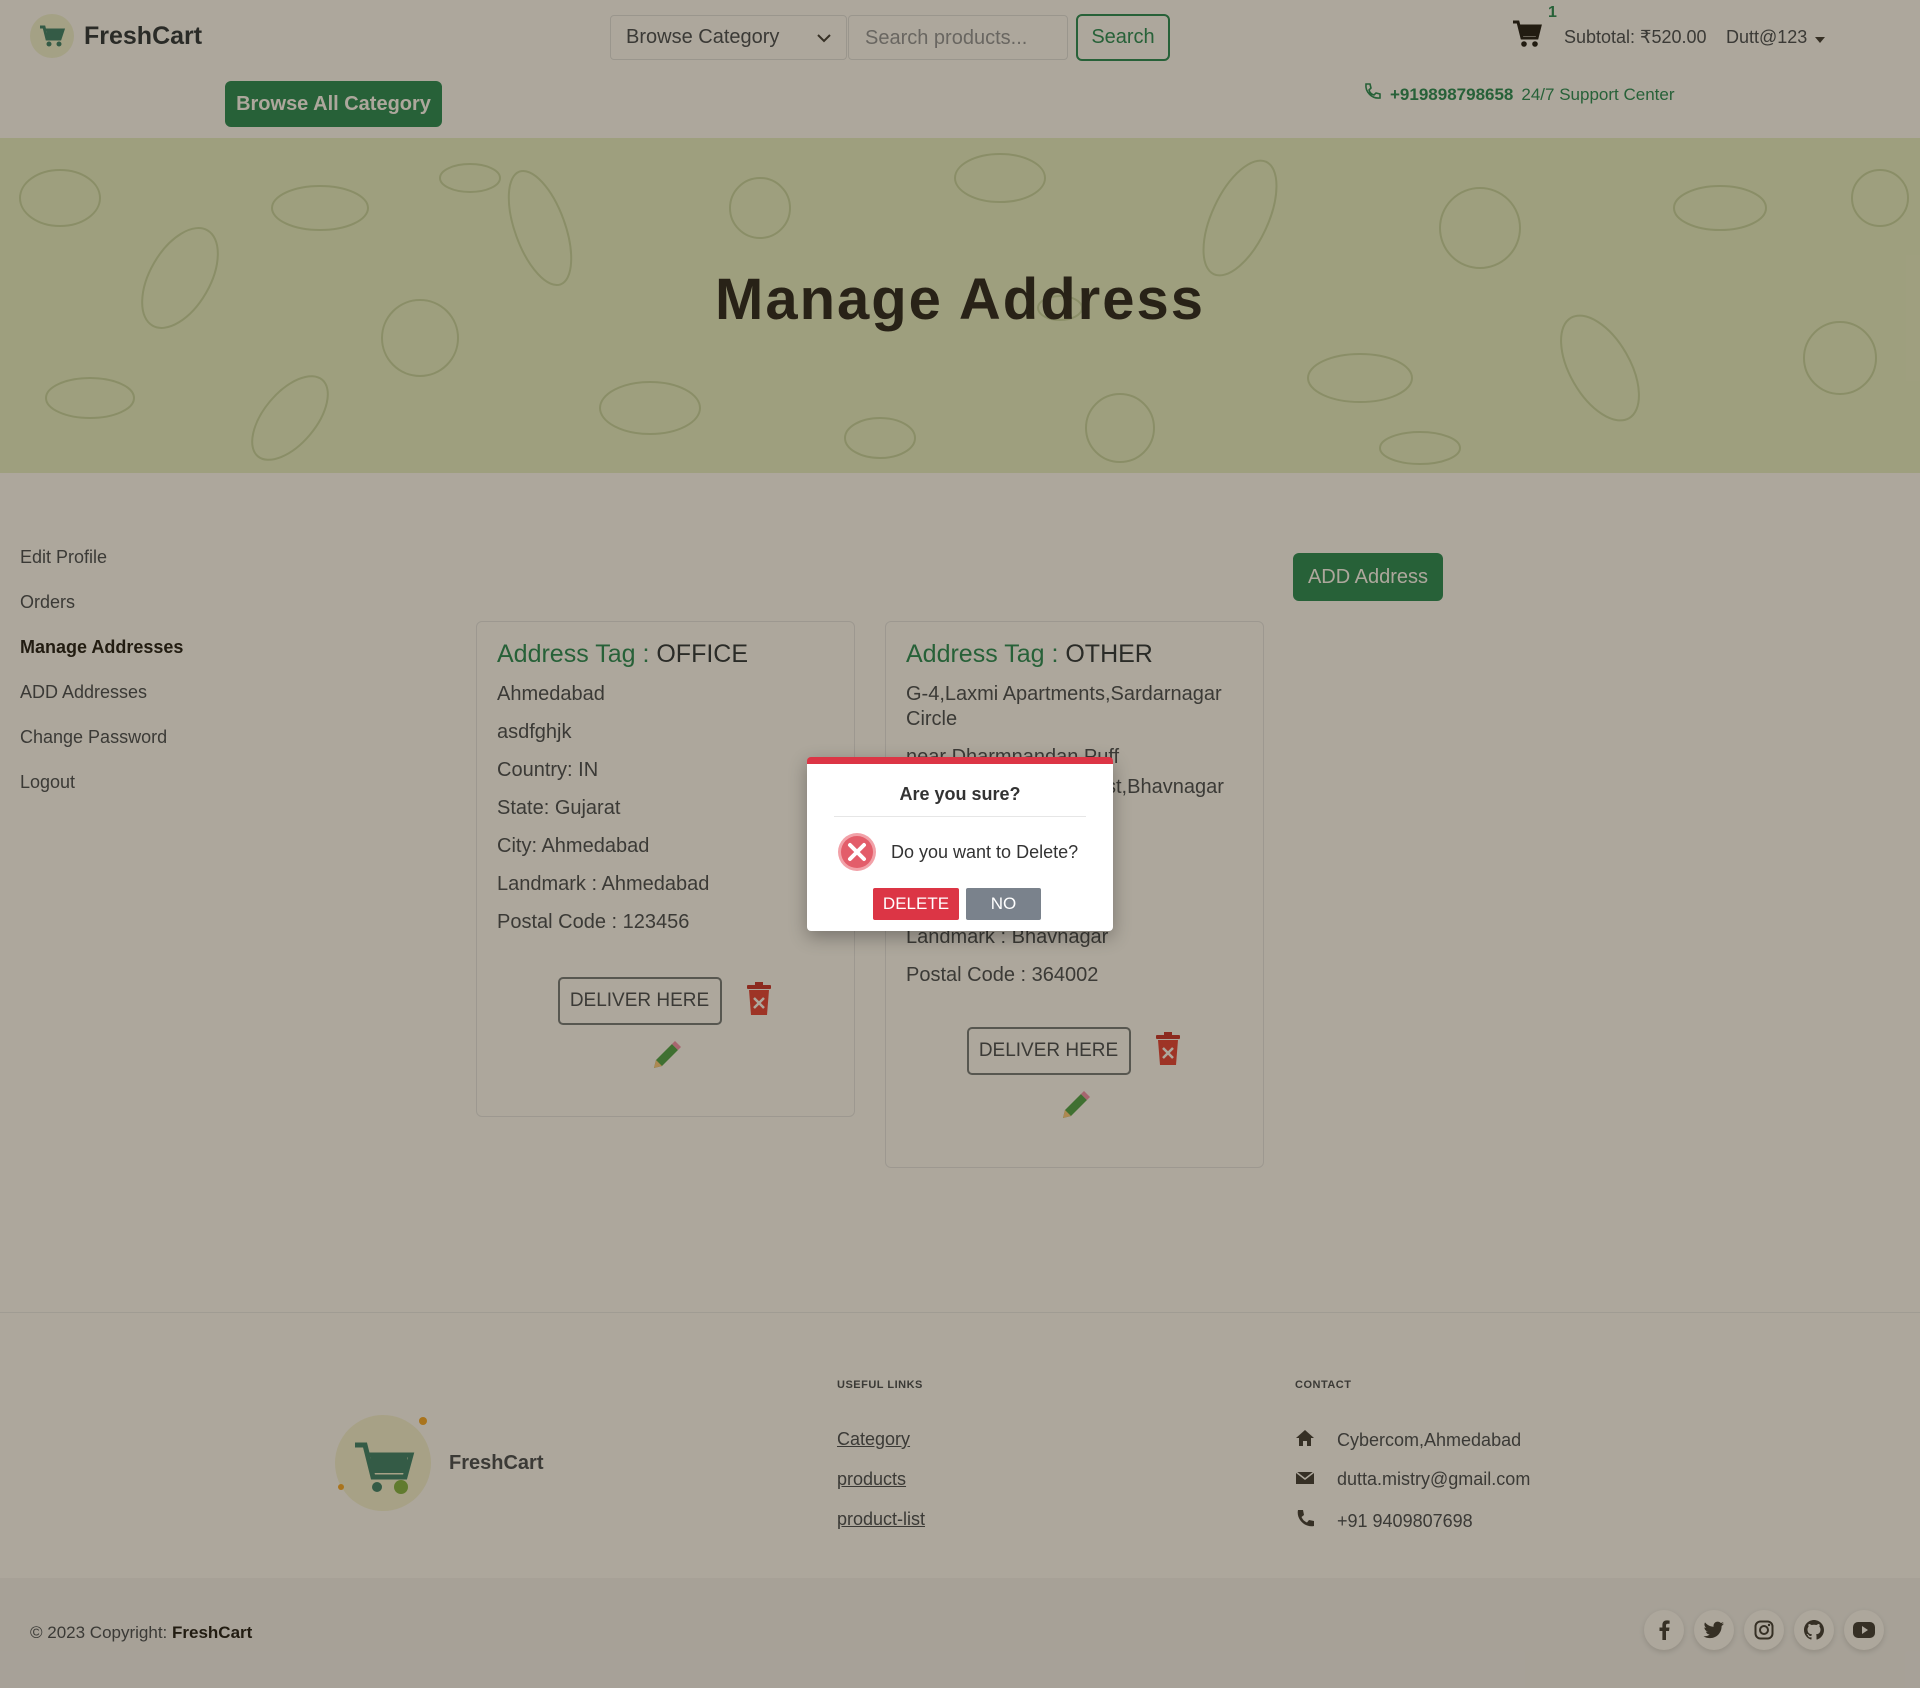 The image size is (1920, 1688). Describe the element at coordinates (1003, 904) in the screenshot. I see `cancel-delete-button: NO` at that location.